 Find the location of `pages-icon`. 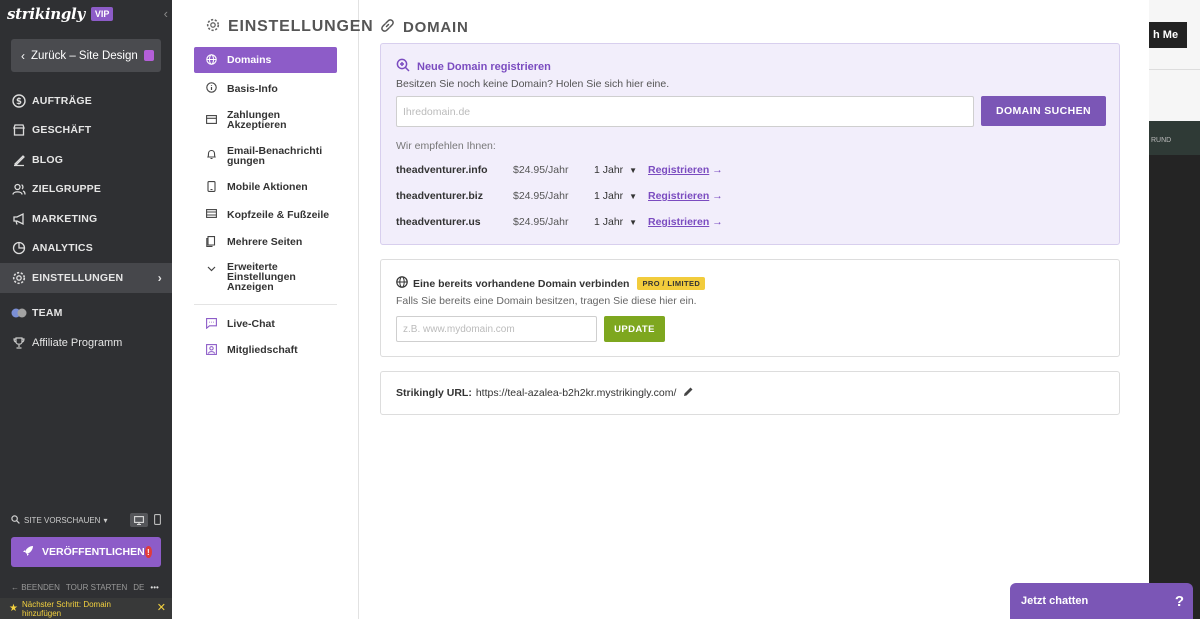

pages-icon is located at coordinates (211, 242).